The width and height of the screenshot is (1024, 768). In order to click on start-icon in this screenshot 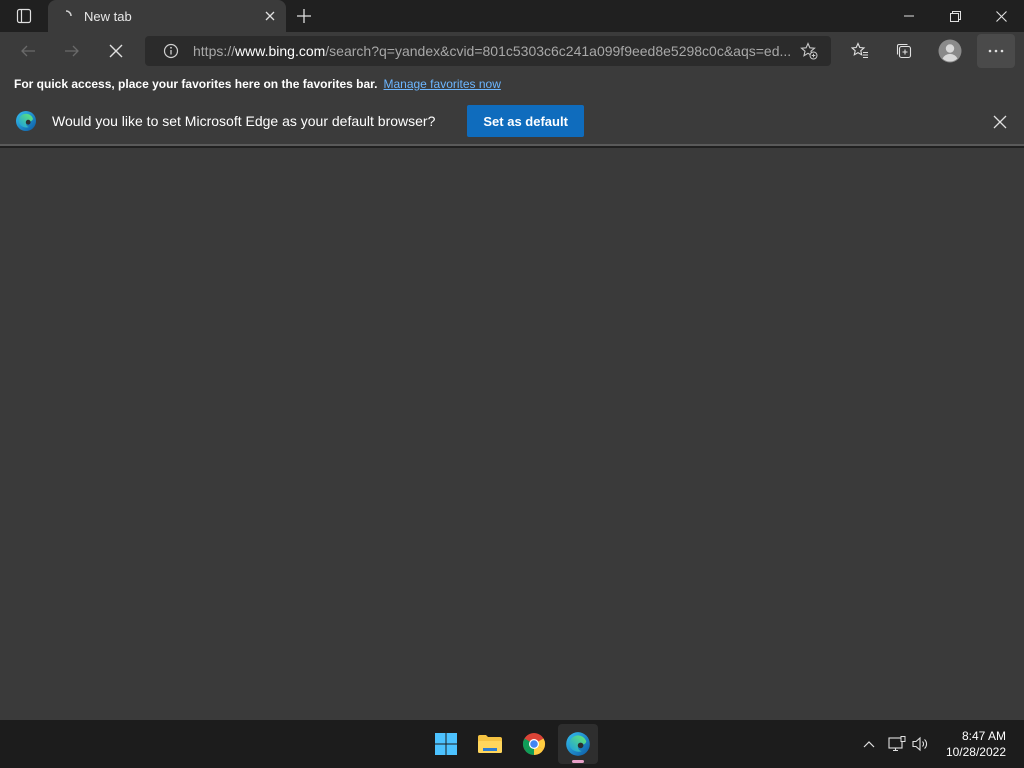, I will do `click(446, 744)`.